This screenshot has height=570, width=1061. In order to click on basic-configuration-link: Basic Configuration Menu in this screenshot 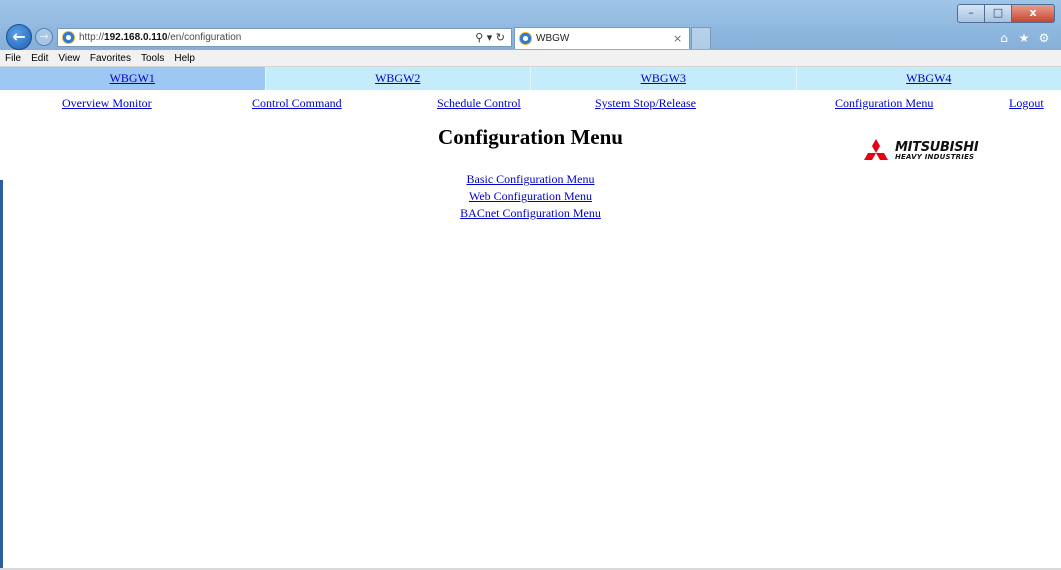, I will do `click(530, 179)`.